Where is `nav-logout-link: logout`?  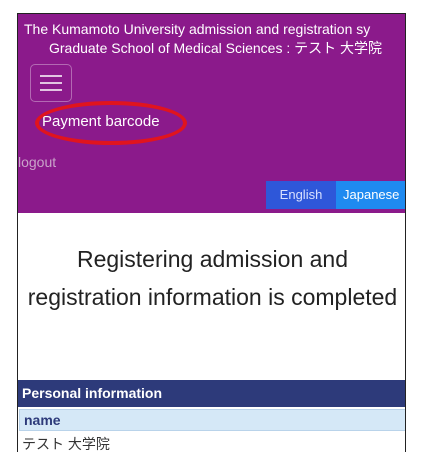 nav-logout-link: logout is located at coordinates (37, 162).